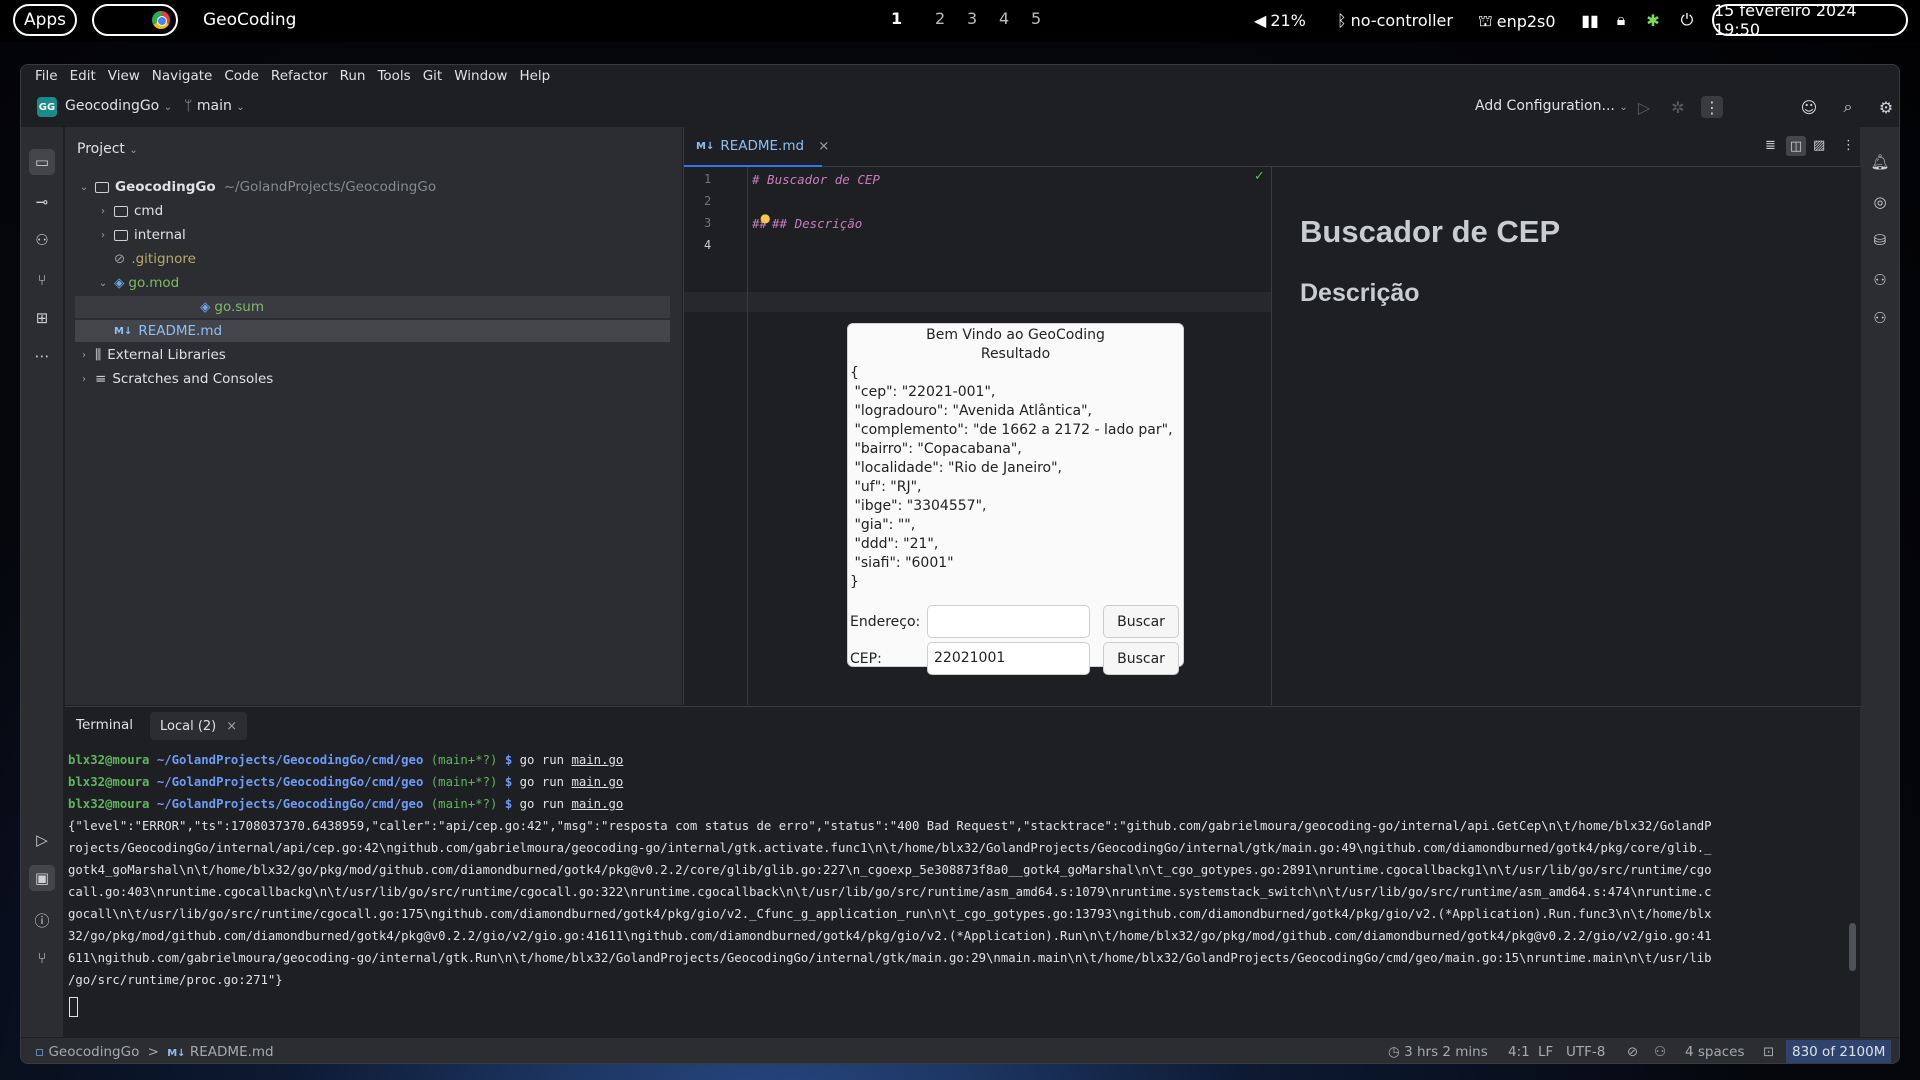 Image resolution: width=1920 pixels, height=1080 pixels. What do you see at coordinates (118, 106) in the screenshot?
I see `project-switcher: GeocodingGo ⌄` at bounding box center [118, 106].